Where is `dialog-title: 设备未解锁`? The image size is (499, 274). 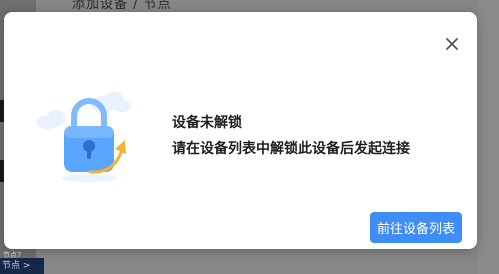 dialog-title: 设备未解锁 is located at coordinates (207, 123).